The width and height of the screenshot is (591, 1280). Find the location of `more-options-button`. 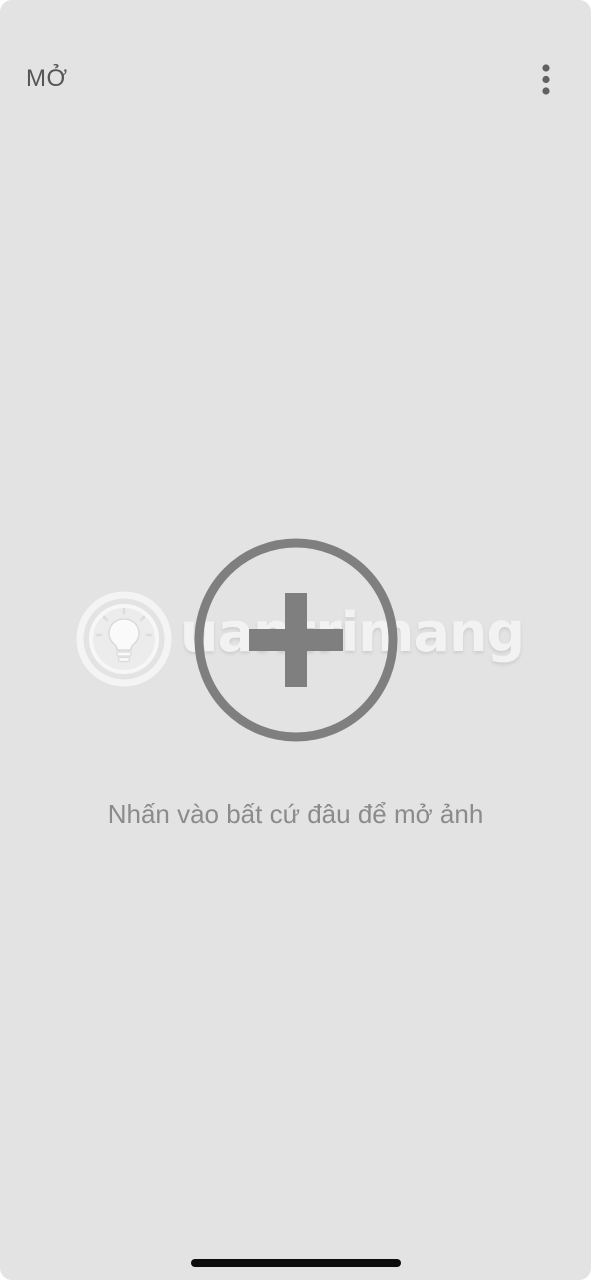

more-options-button is located at coordinates (546, 80).